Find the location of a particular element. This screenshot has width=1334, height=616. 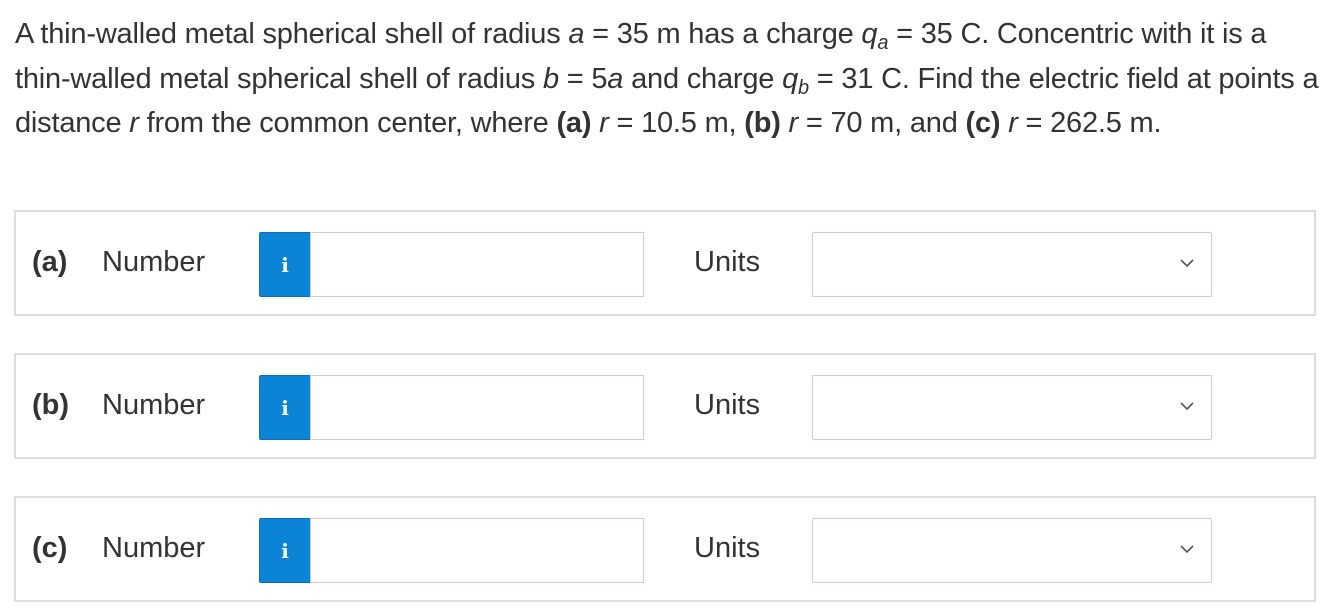

part-label-c: (c) is located at coordinates (50, 548).